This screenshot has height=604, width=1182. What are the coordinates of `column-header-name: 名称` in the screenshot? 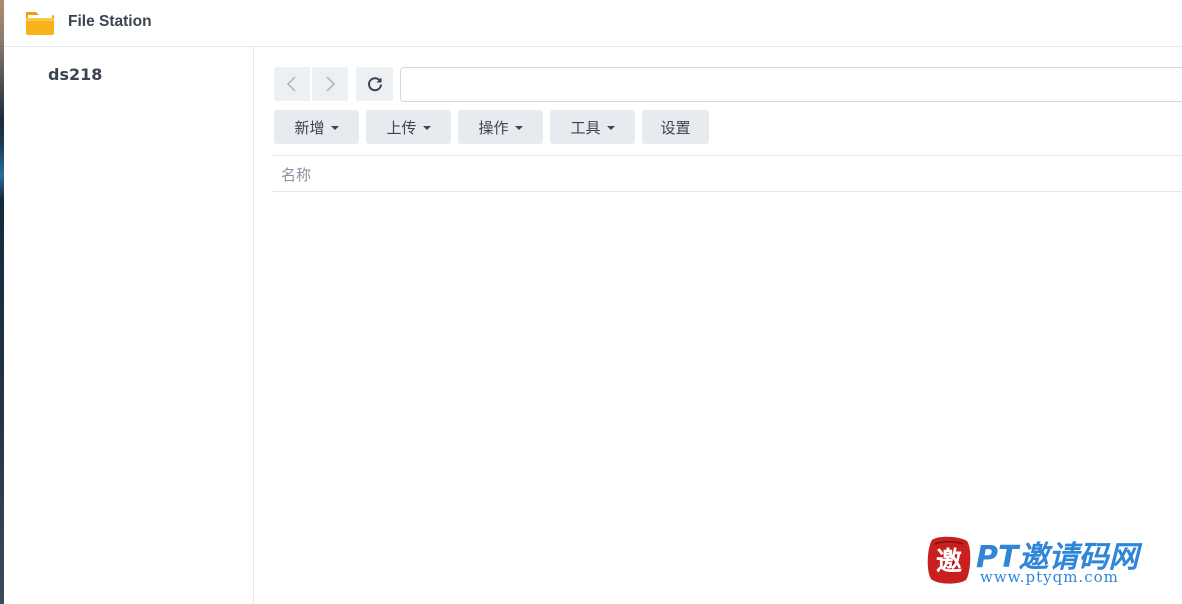 It's located at (296, 174).